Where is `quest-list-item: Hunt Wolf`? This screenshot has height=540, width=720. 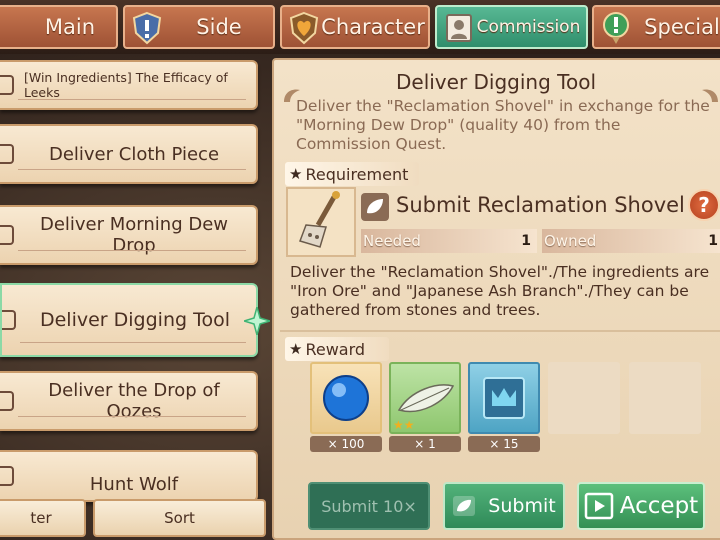
quest-list-item: Hunt Wolf is located at coordinates (129, 476).